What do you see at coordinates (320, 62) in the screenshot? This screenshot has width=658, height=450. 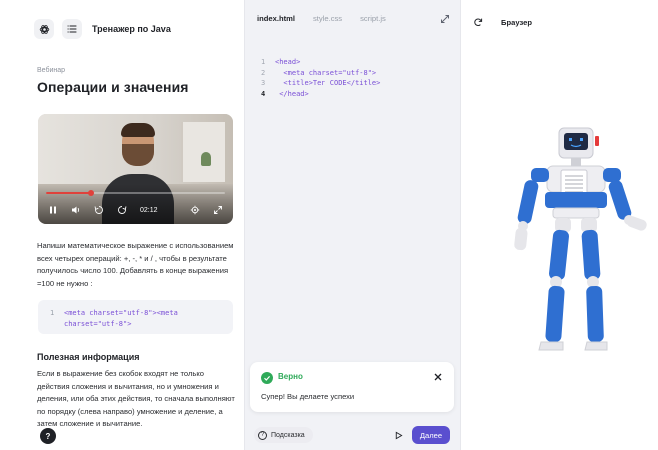 I see `code-line: 1 <head>` at bounding box center [320, 62].